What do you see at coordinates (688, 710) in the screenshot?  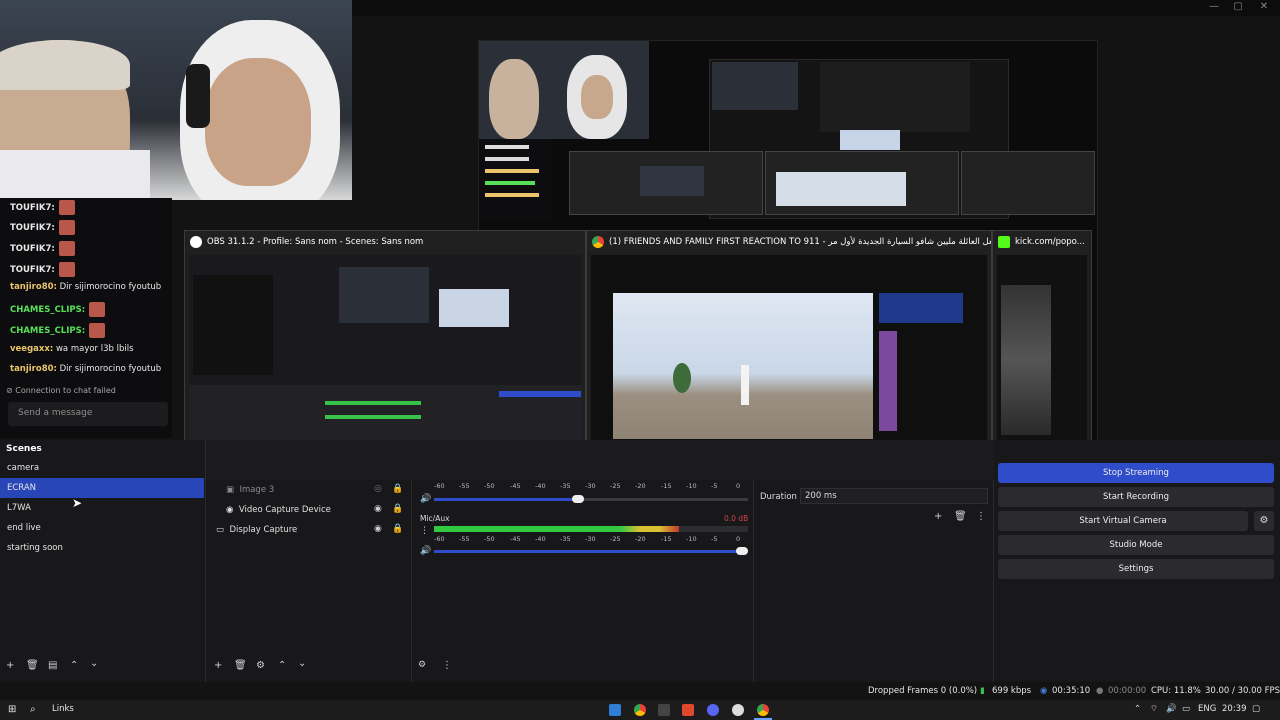 I see `brave-icon` at bounding box center [688, 710].